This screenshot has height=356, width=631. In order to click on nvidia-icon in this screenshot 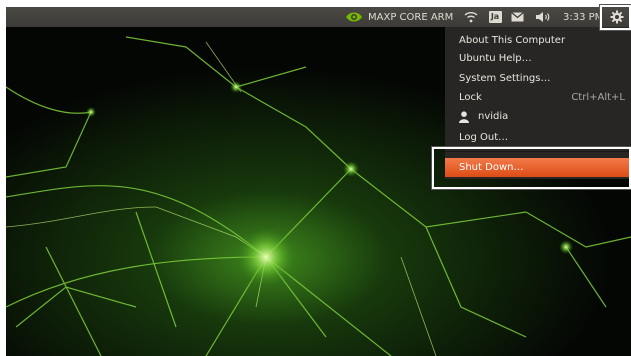, I will do `click(355, 17)`.